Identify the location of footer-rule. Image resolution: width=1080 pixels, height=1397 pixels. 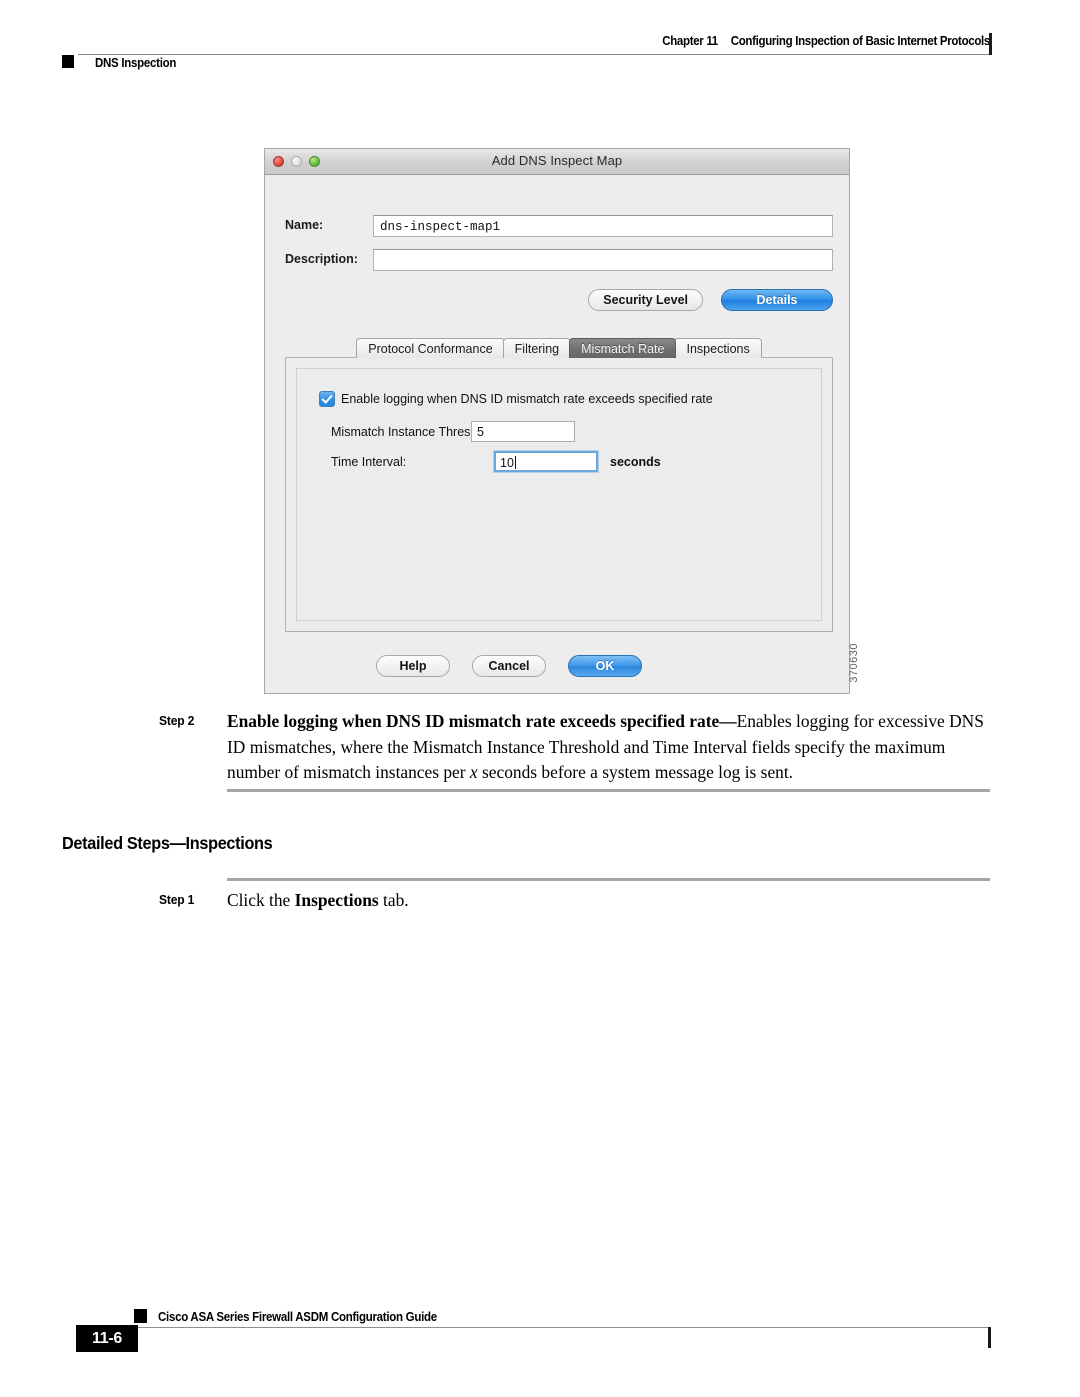
(562, 1327).